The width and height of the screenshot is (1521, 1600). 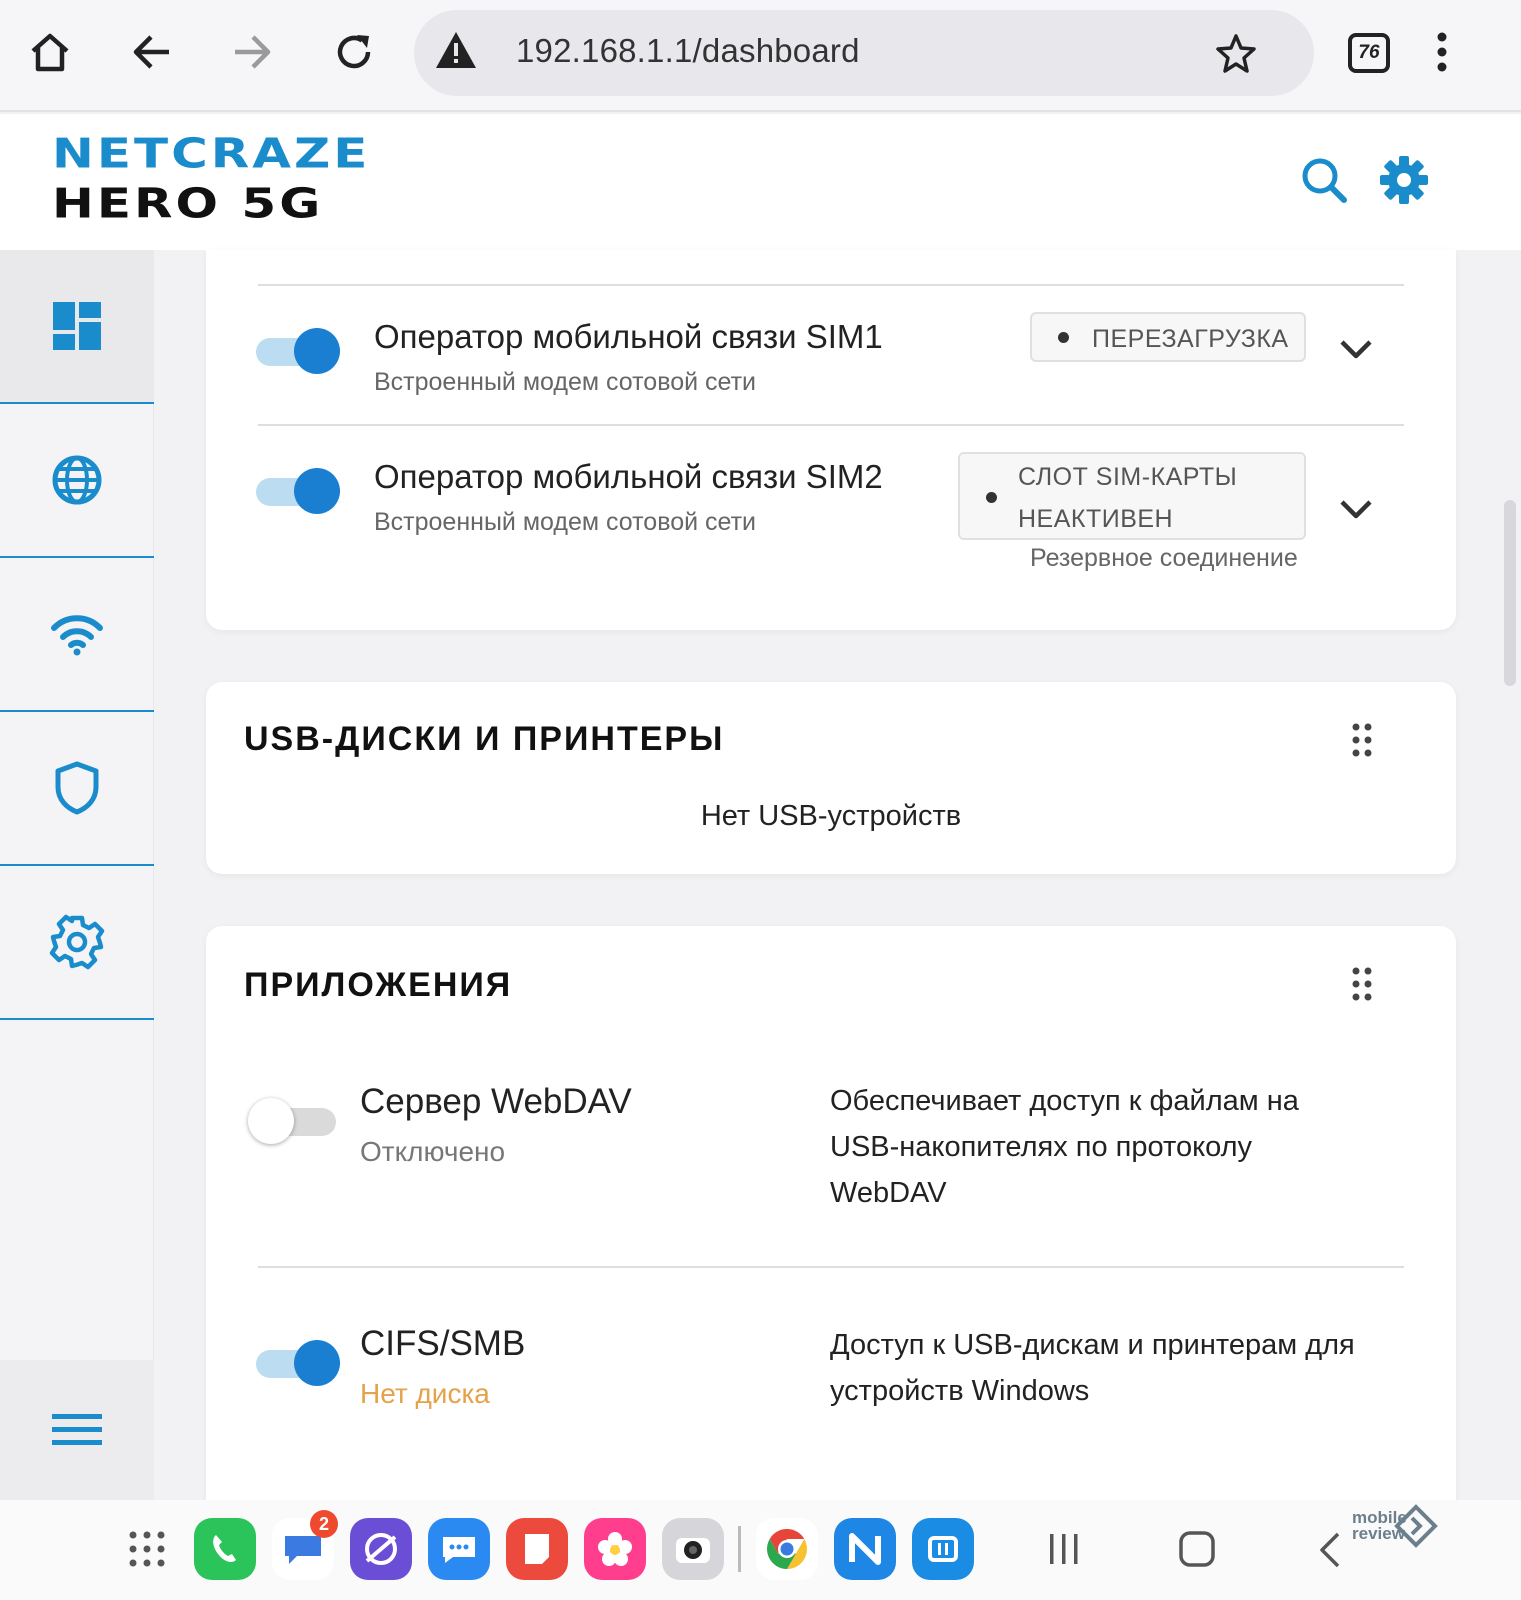 I want to click on settings-gear-icon, so click(x=1406, y=182).